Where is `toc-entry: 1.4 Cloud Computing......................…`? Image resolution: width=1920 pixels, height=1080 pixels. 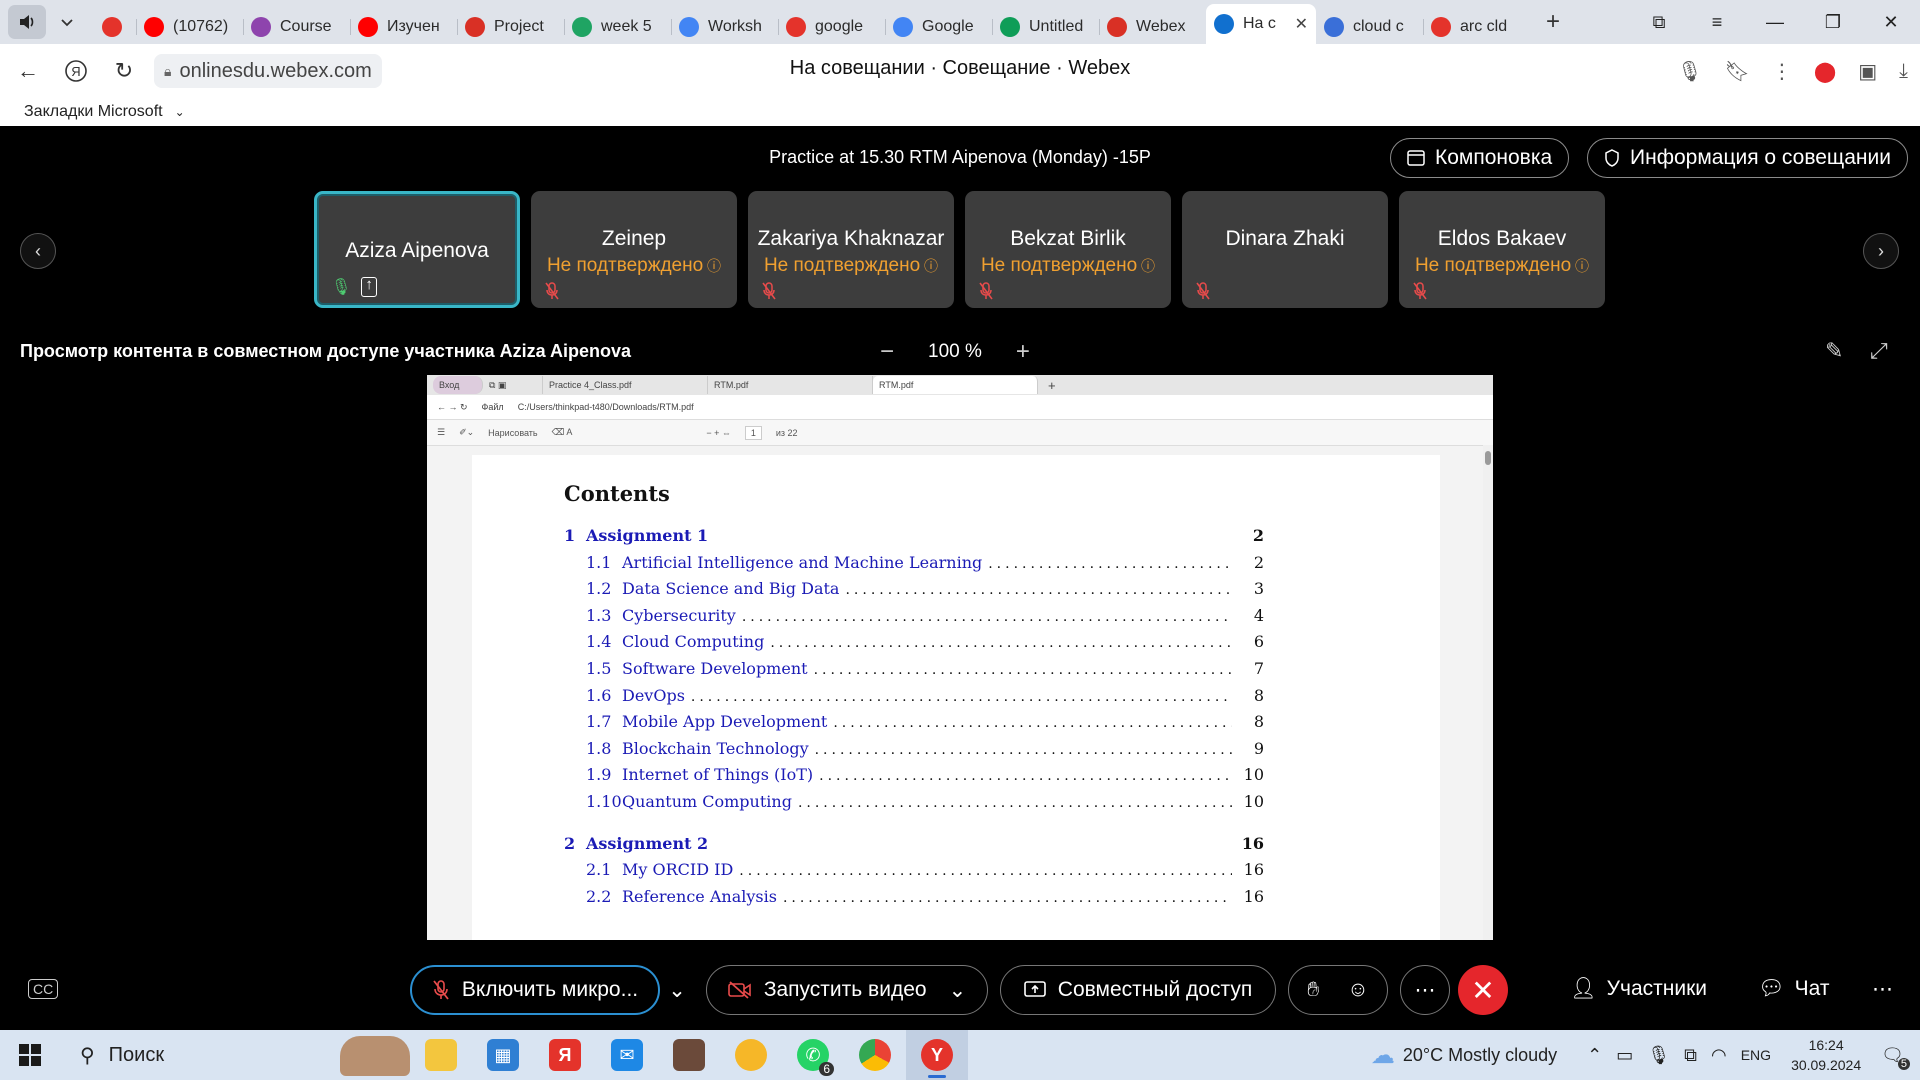 toc-entry: 1.4 Cloud Computing......................… is located at coordinates (914, 645).